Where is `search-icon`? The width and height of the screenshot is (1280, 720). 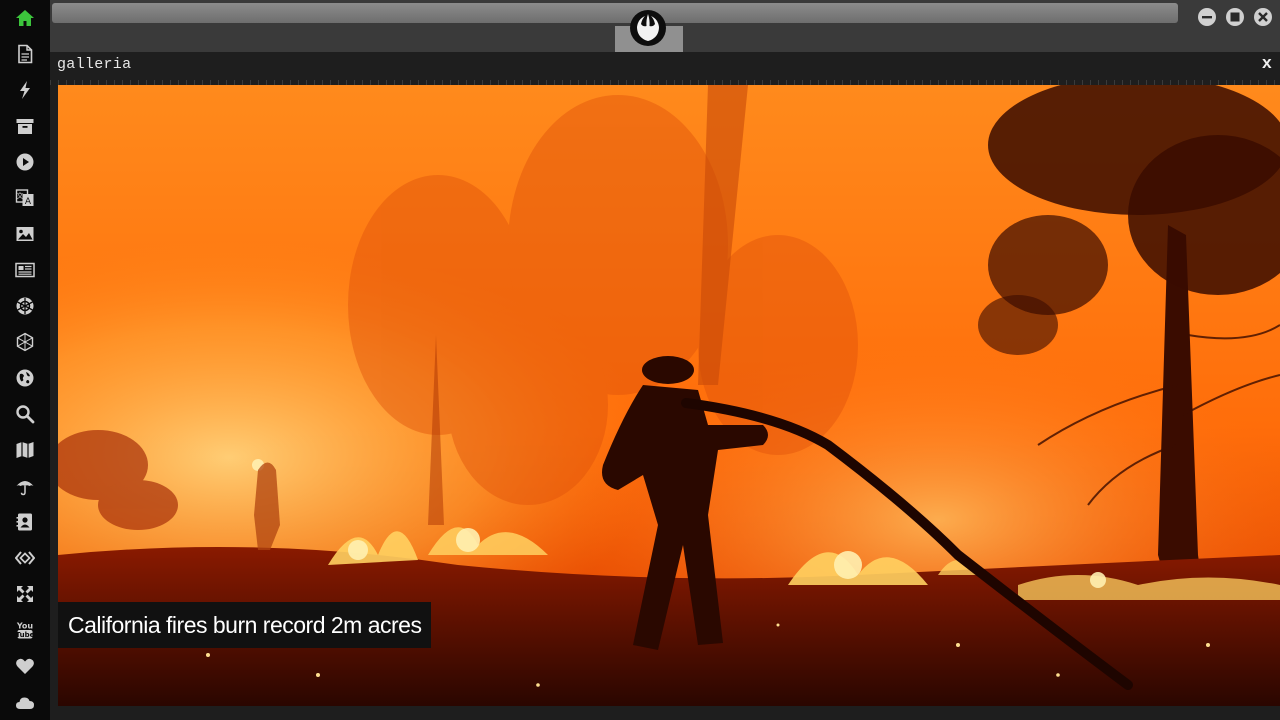 search-icon is located at coordinates (25, 414).